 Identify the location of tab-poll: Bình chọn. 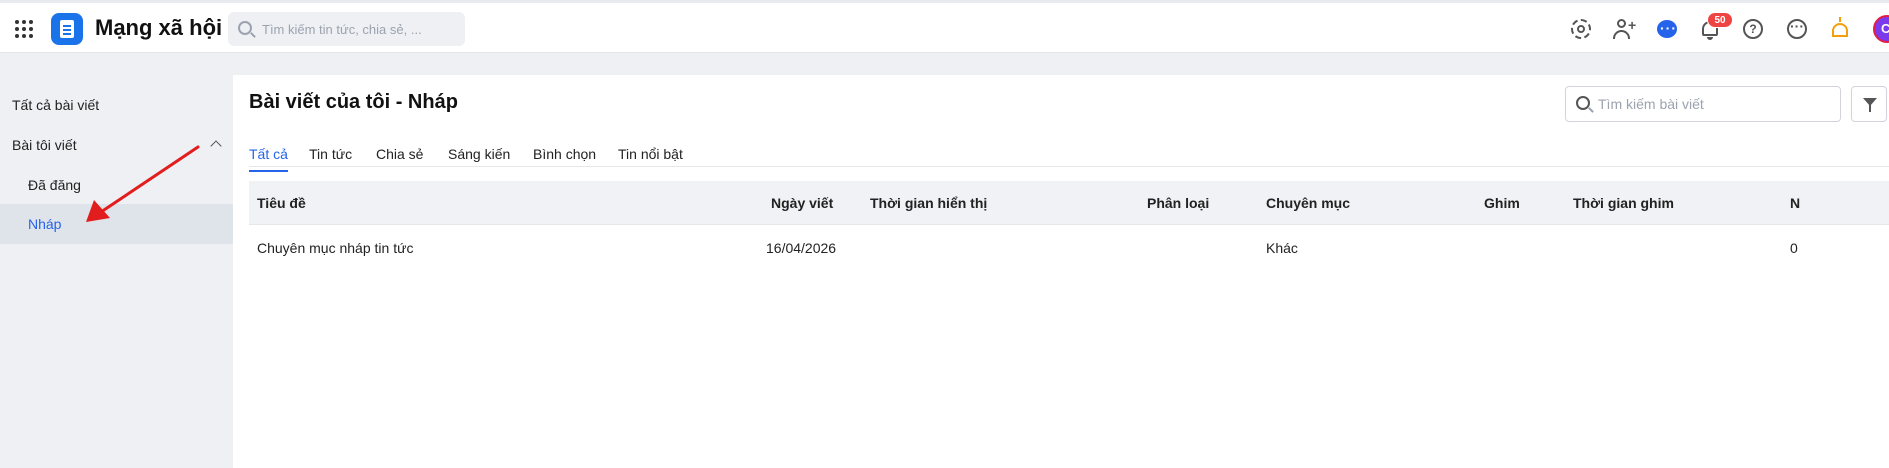
(564, 159).